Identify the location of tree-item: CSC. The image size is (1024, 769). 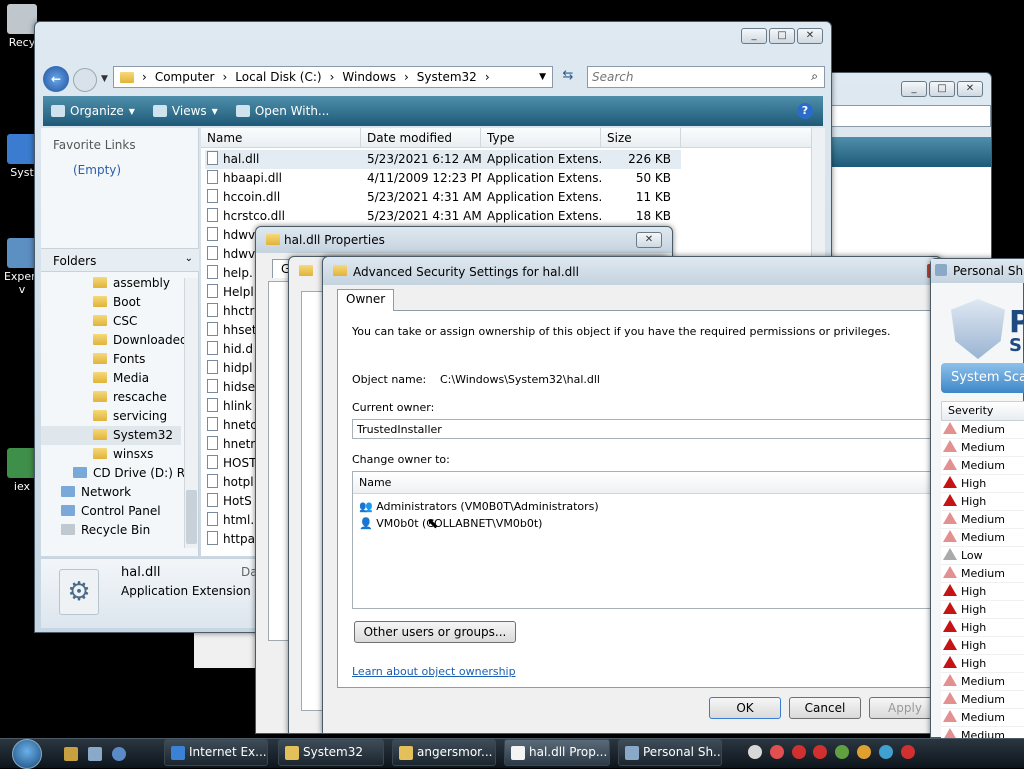
(111, 321).